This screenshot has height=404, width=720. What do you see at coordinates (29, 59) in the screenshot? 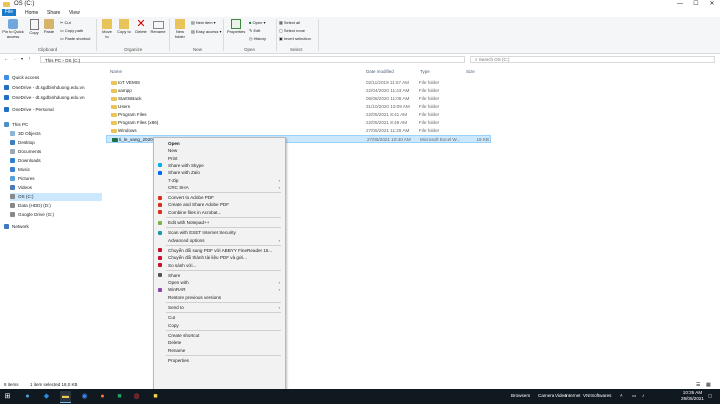
I see `up-arrow-icon: ↑` at bounding box center [29, 59].